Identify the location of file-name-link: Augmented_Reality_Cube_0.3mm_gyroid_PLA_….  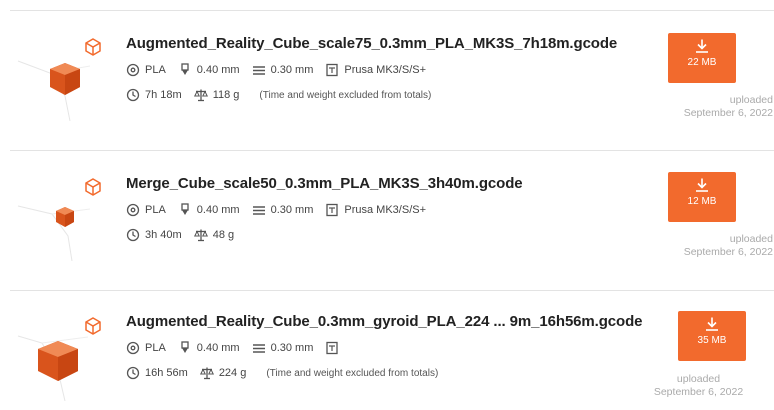
(384, 321).